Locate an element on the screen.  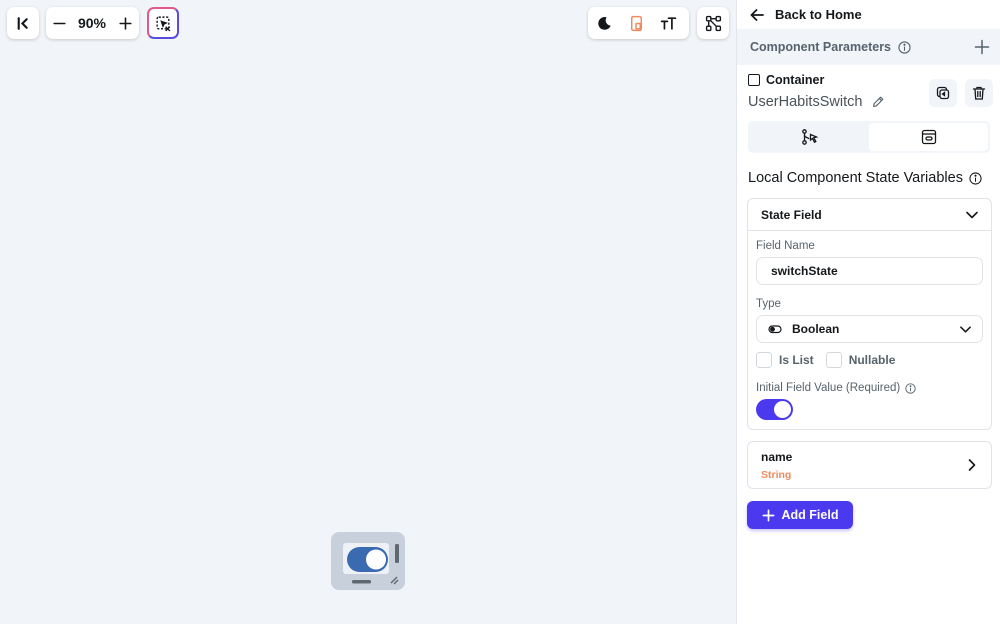
state-field-title: State Field is located at coordinates (791, 214).